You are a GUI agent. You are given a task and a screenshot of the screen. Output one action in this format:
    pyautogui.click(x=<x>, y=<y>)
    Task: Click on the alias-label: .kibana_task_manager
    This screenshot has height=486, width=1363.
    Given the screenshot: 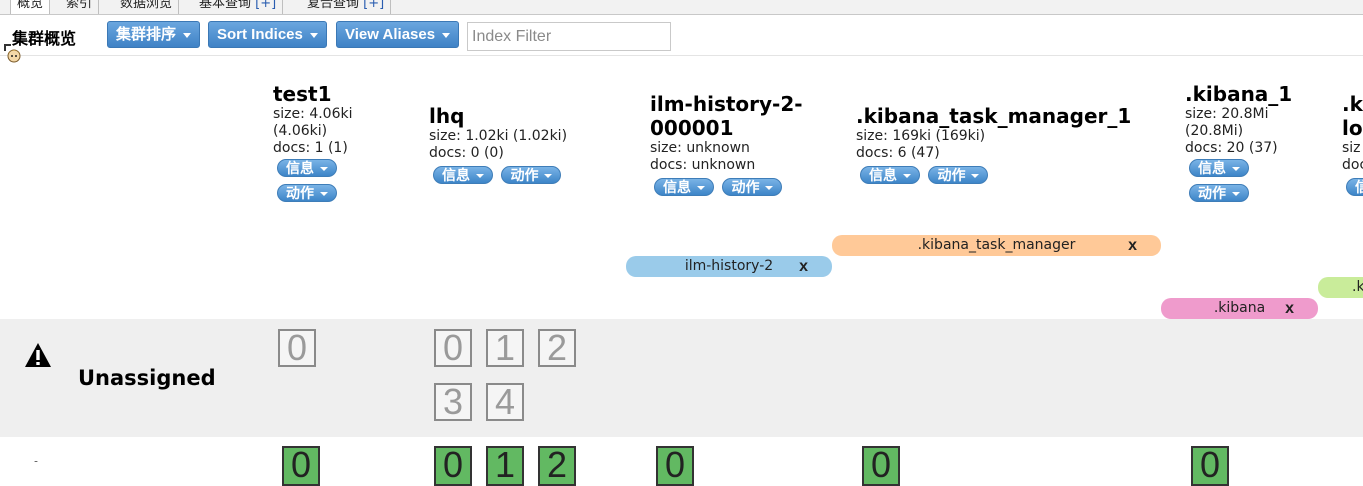 What is the action you would take?
    pyautogui.click(x=996, y=245)
    